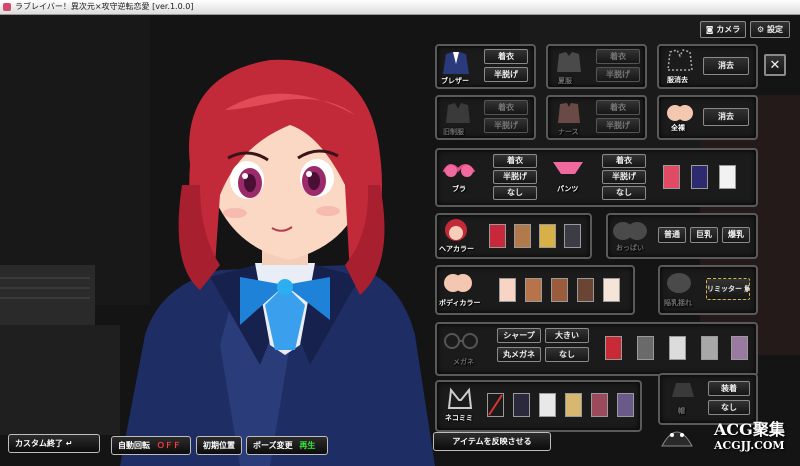 Image resolution: width=800 pixels, height=466 pixels. I want to click on hair-icon, so click(456, 230).